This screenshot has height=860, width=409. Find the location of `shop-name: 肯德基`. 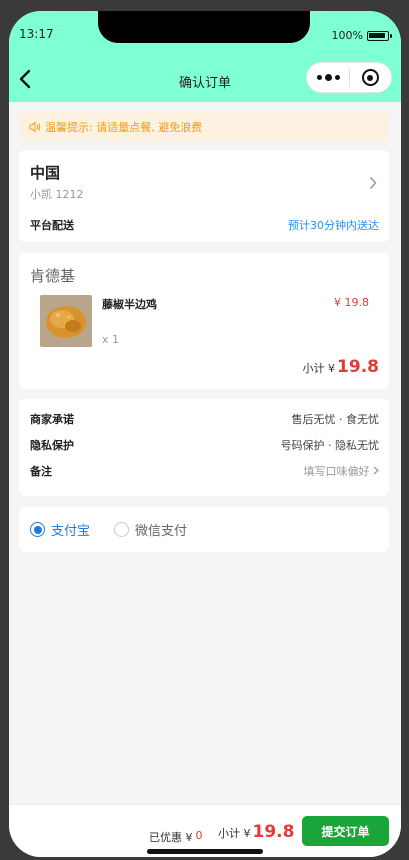

shop-name: 肯德基 is located at coordinates (53, 276).